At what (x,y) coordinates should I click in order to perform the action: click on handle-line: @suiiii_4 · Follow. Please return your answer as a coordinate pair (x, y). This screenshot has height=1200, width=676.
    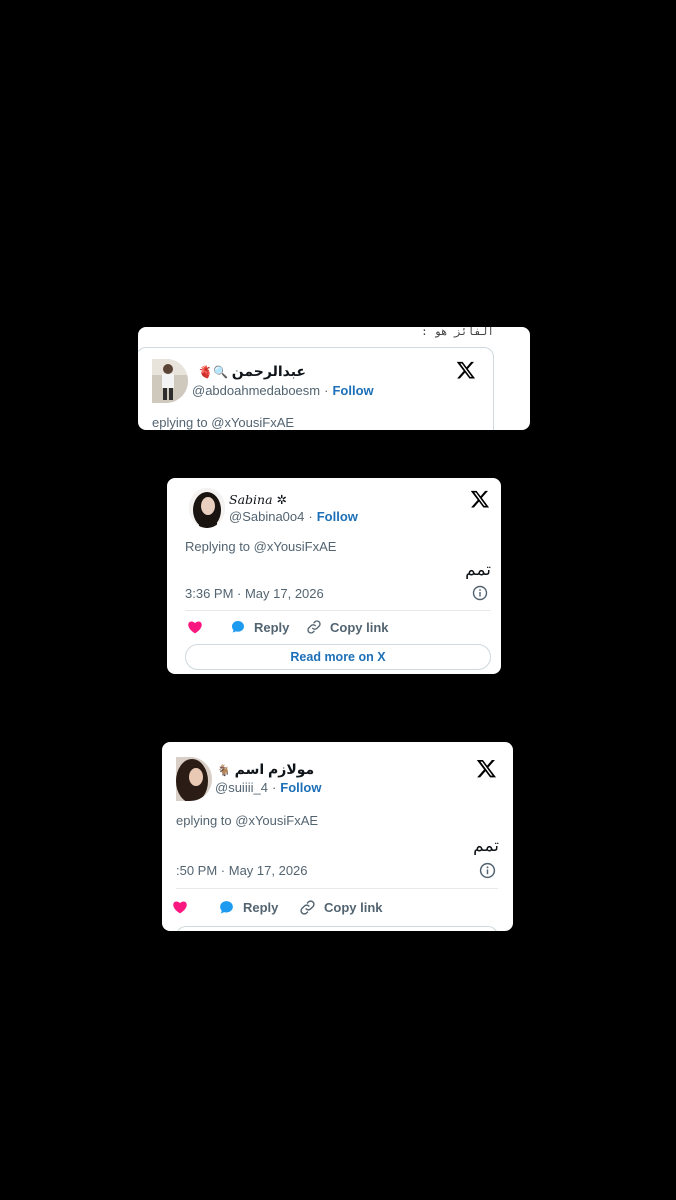
    Looking at the image, I should click on (268, 787).